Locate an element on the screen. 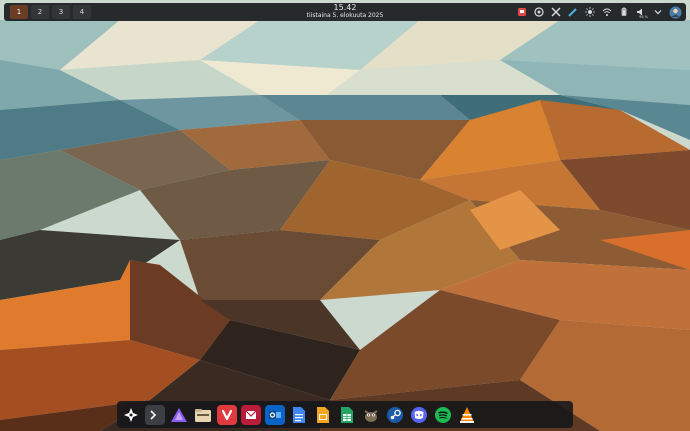 The width and height of the screenshot is (690, 431). sheets-icon is located at coordinates (347, 415).